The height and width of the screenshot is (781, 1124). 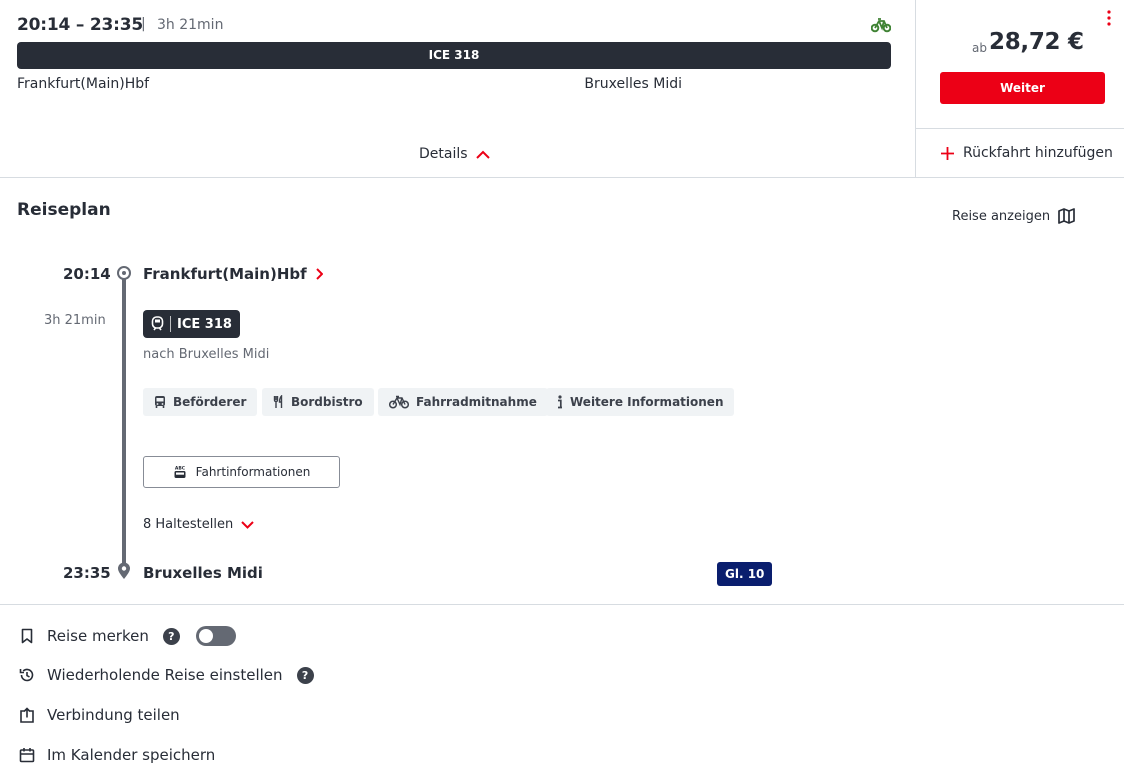 I want to click on details-toggle: Details, so click(x=454, y=154).